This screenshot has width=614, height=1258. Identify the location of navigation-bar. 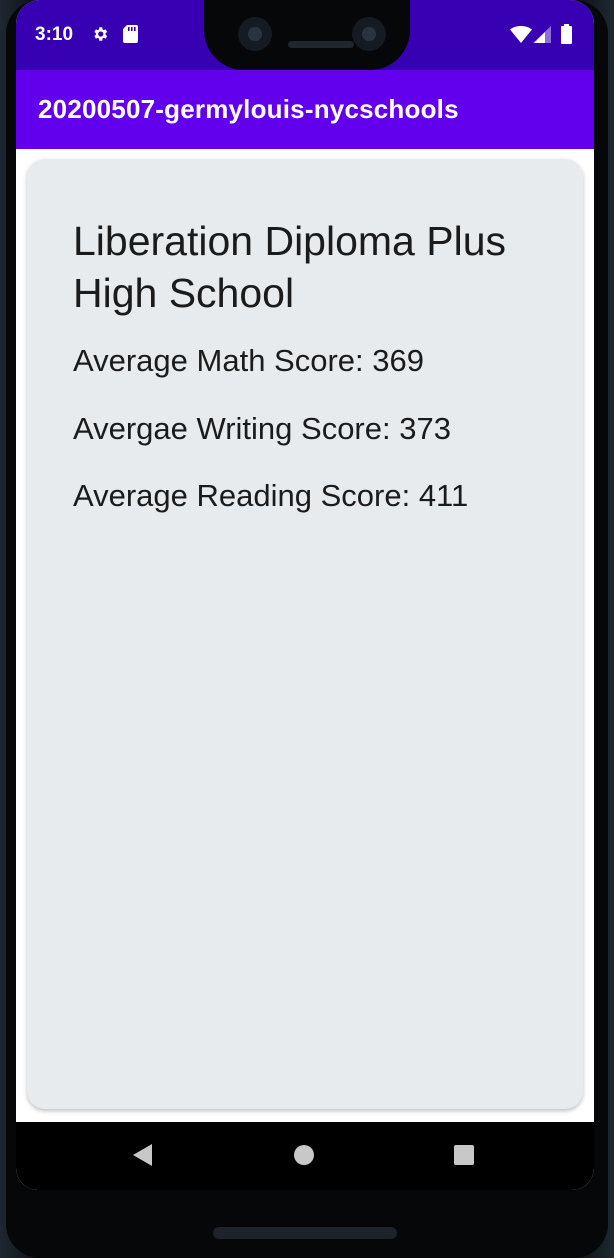
(305, 1156).